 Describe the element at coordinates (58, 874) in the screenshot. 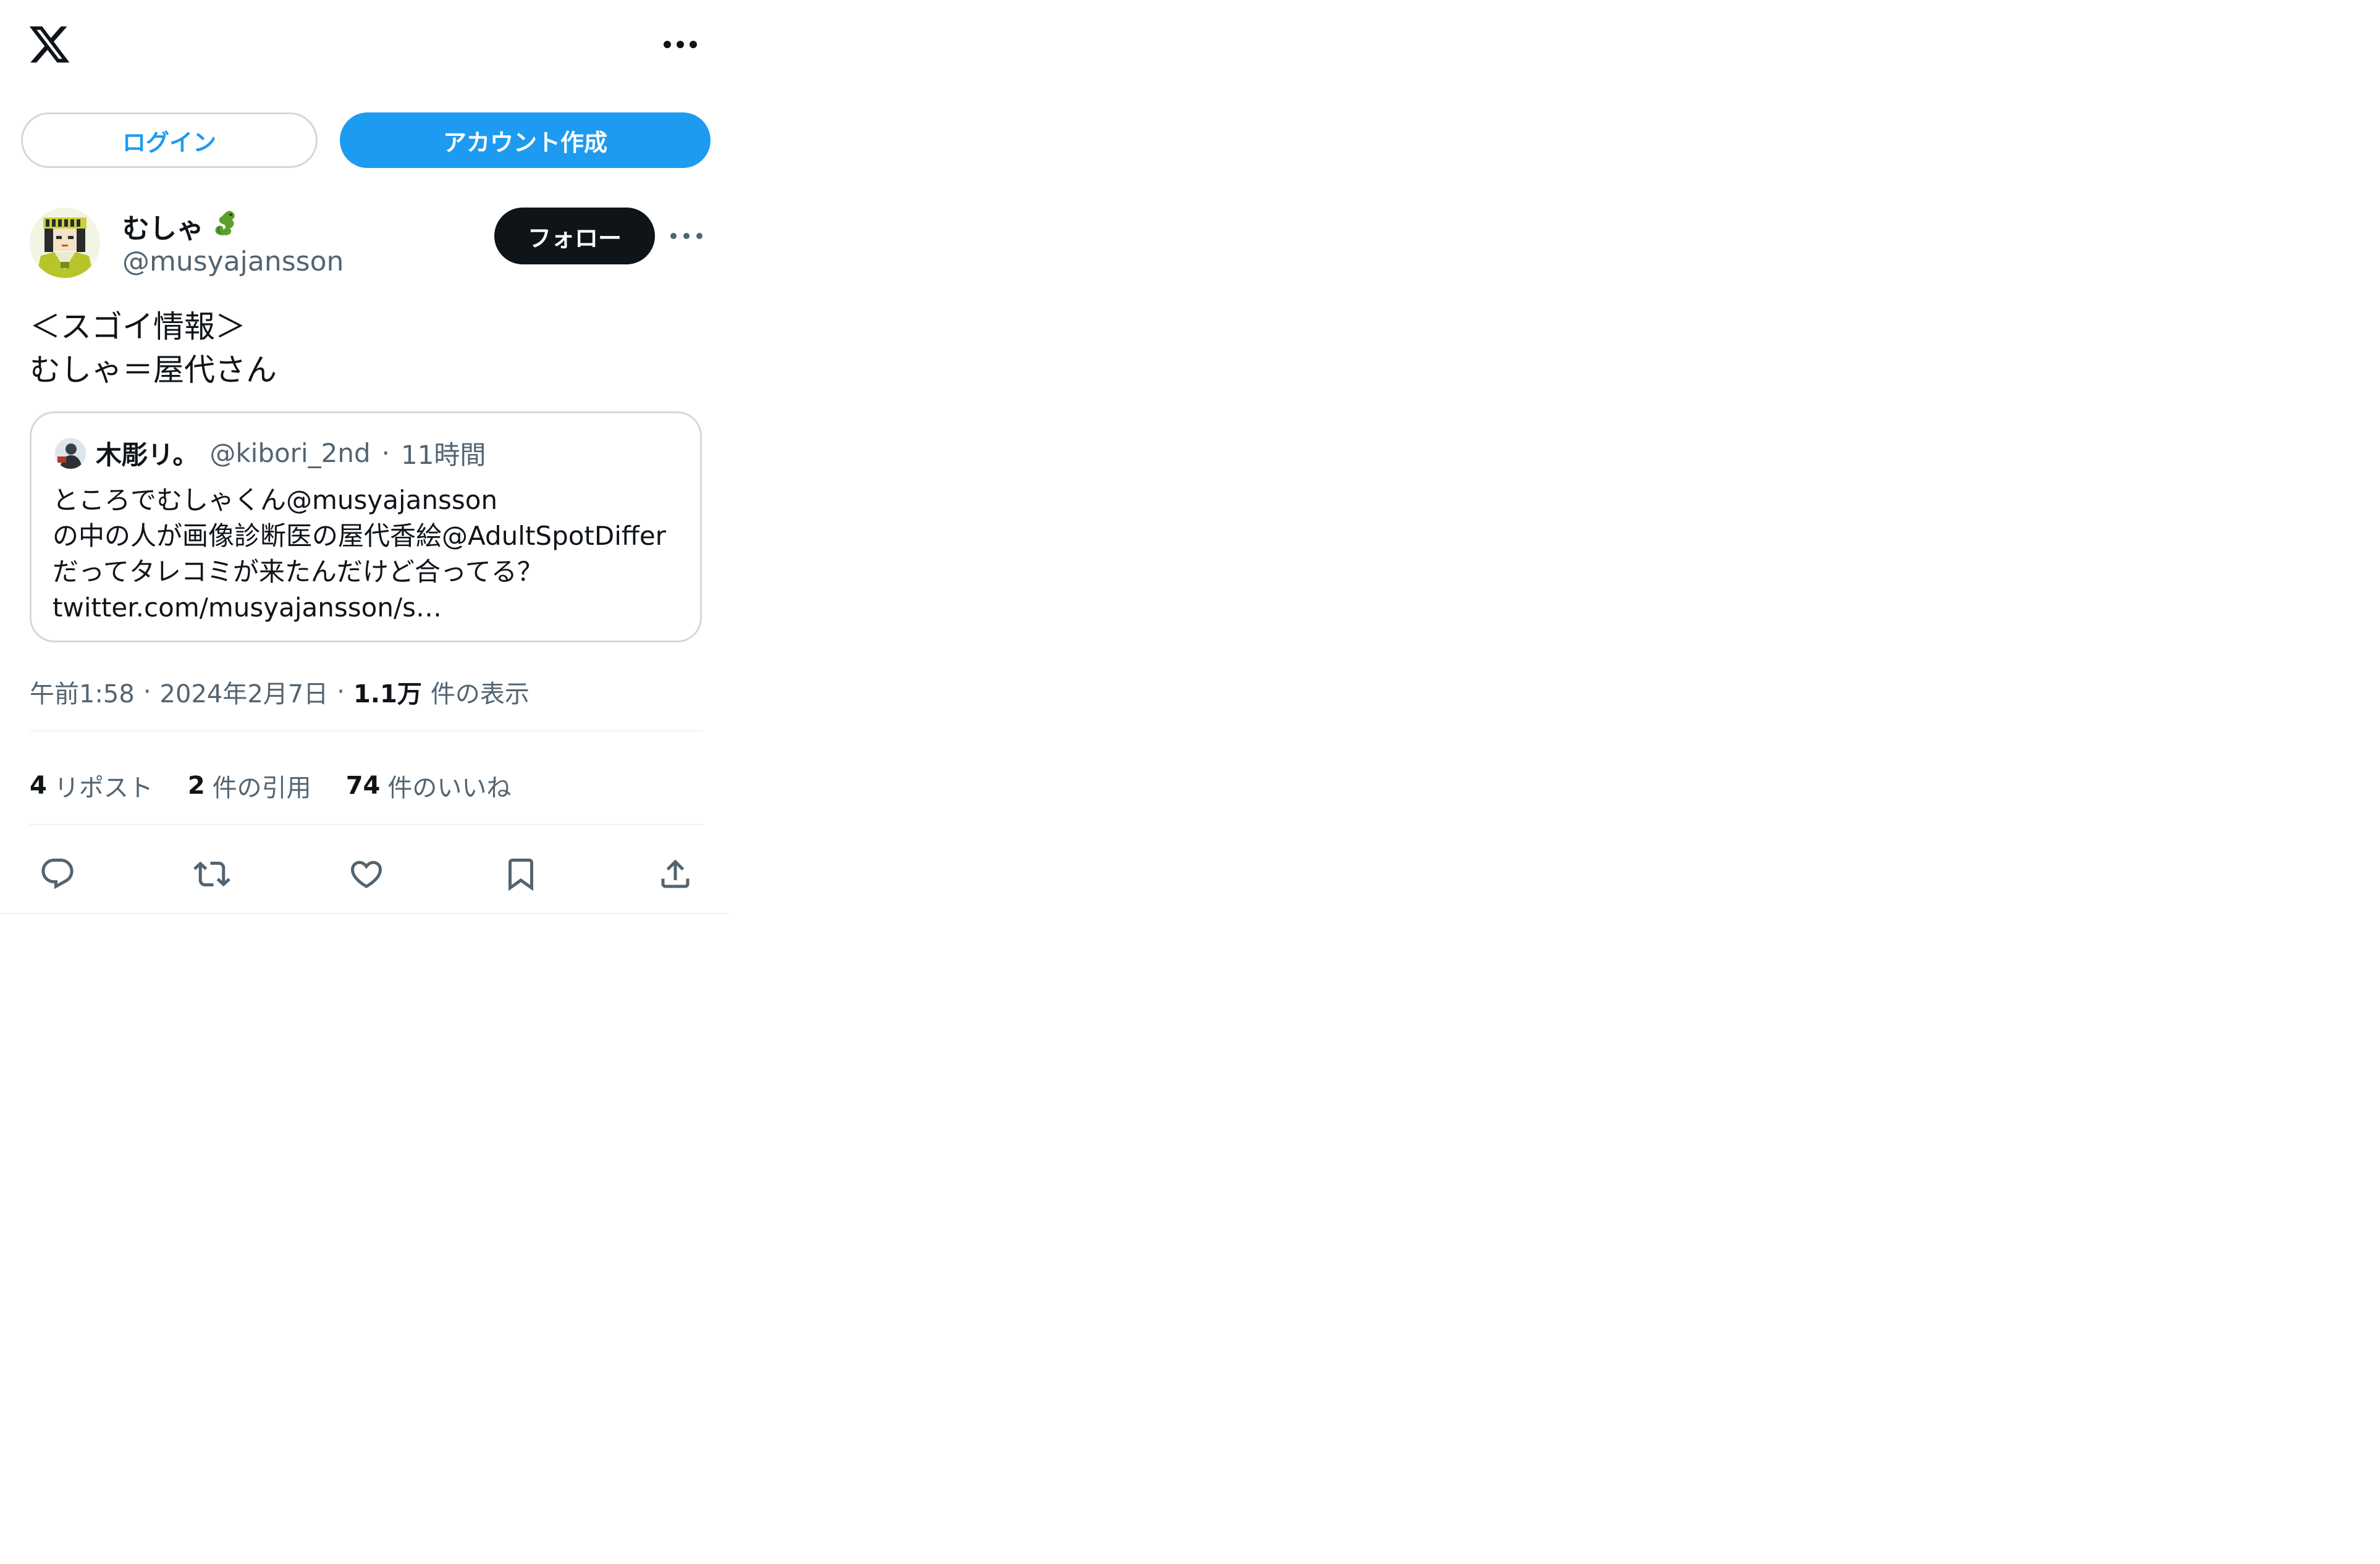

I see `reply-icon` at that location.